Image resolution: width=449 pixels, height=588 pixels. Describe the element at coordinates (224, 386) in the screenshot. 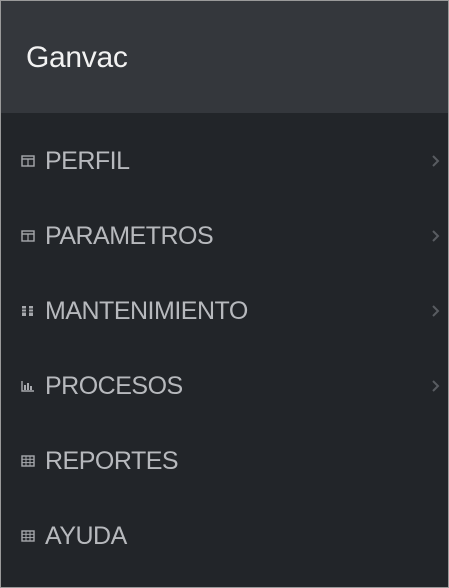

I see `sidebar-item-procesos: PROCESOS` at that location.